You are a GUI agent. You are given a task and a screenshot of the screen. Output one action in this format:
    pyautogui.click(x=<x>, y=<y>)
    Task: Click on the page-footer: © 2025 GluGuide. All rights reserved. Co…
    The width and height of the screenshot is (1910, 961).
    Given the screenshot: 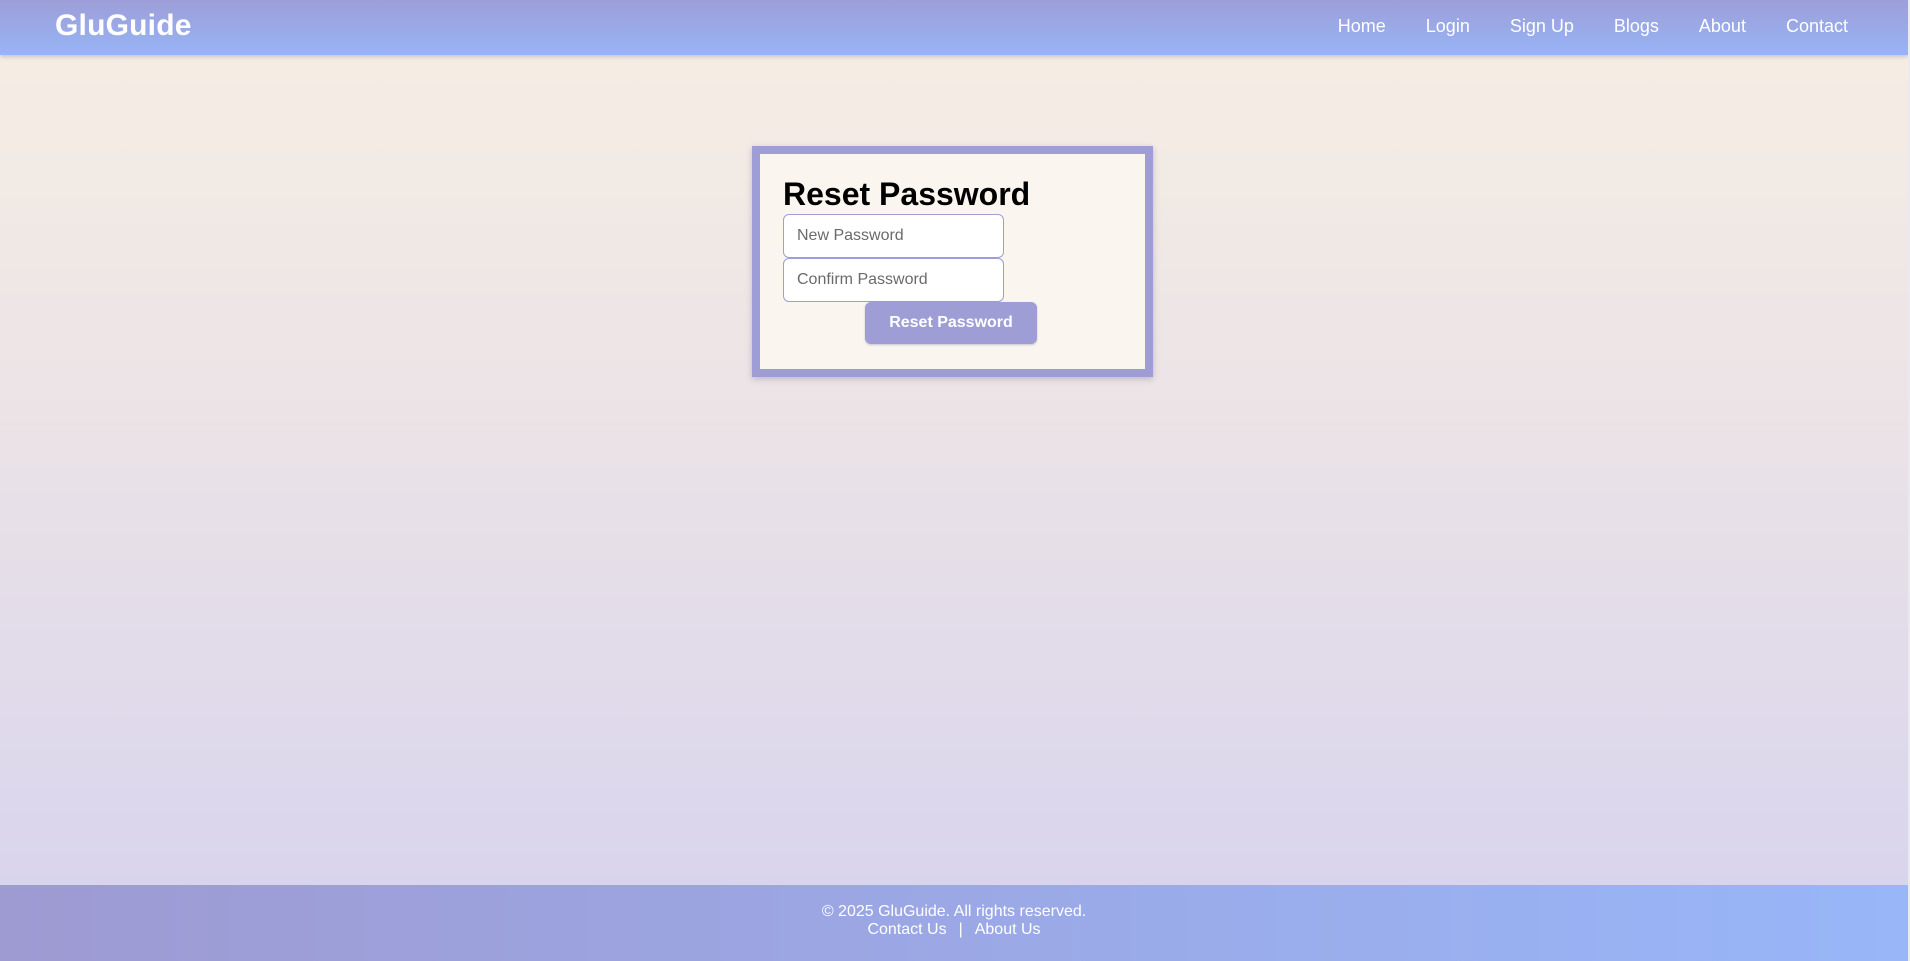 What is the action you would take?
    pyautogui.click(x=954, y=923)
    